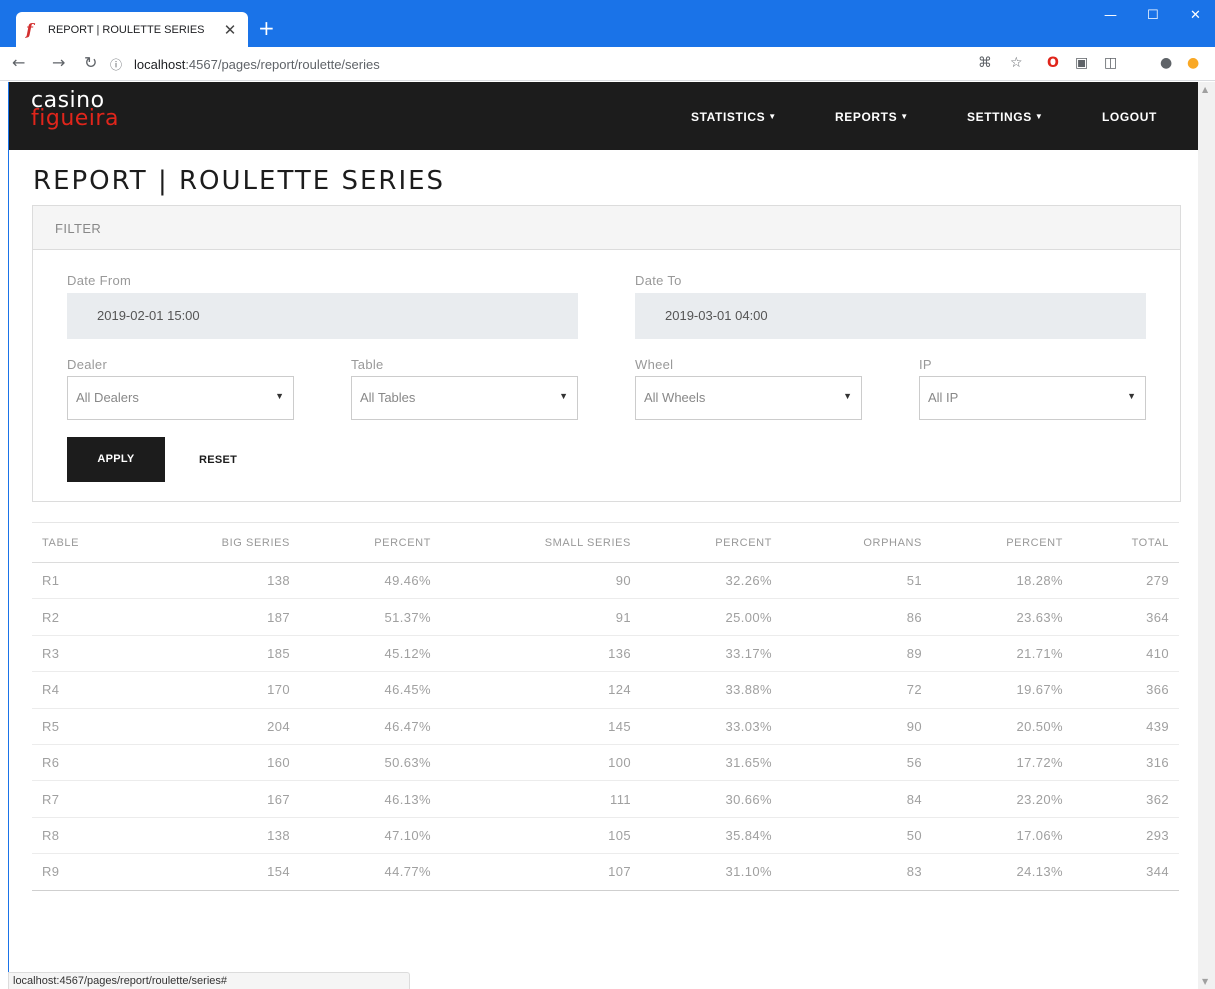 This screenshot has height=989, width=1215. Describe the element at coordinates (541, 690) in the screenshot. I see `table-cell: 124` at that location.